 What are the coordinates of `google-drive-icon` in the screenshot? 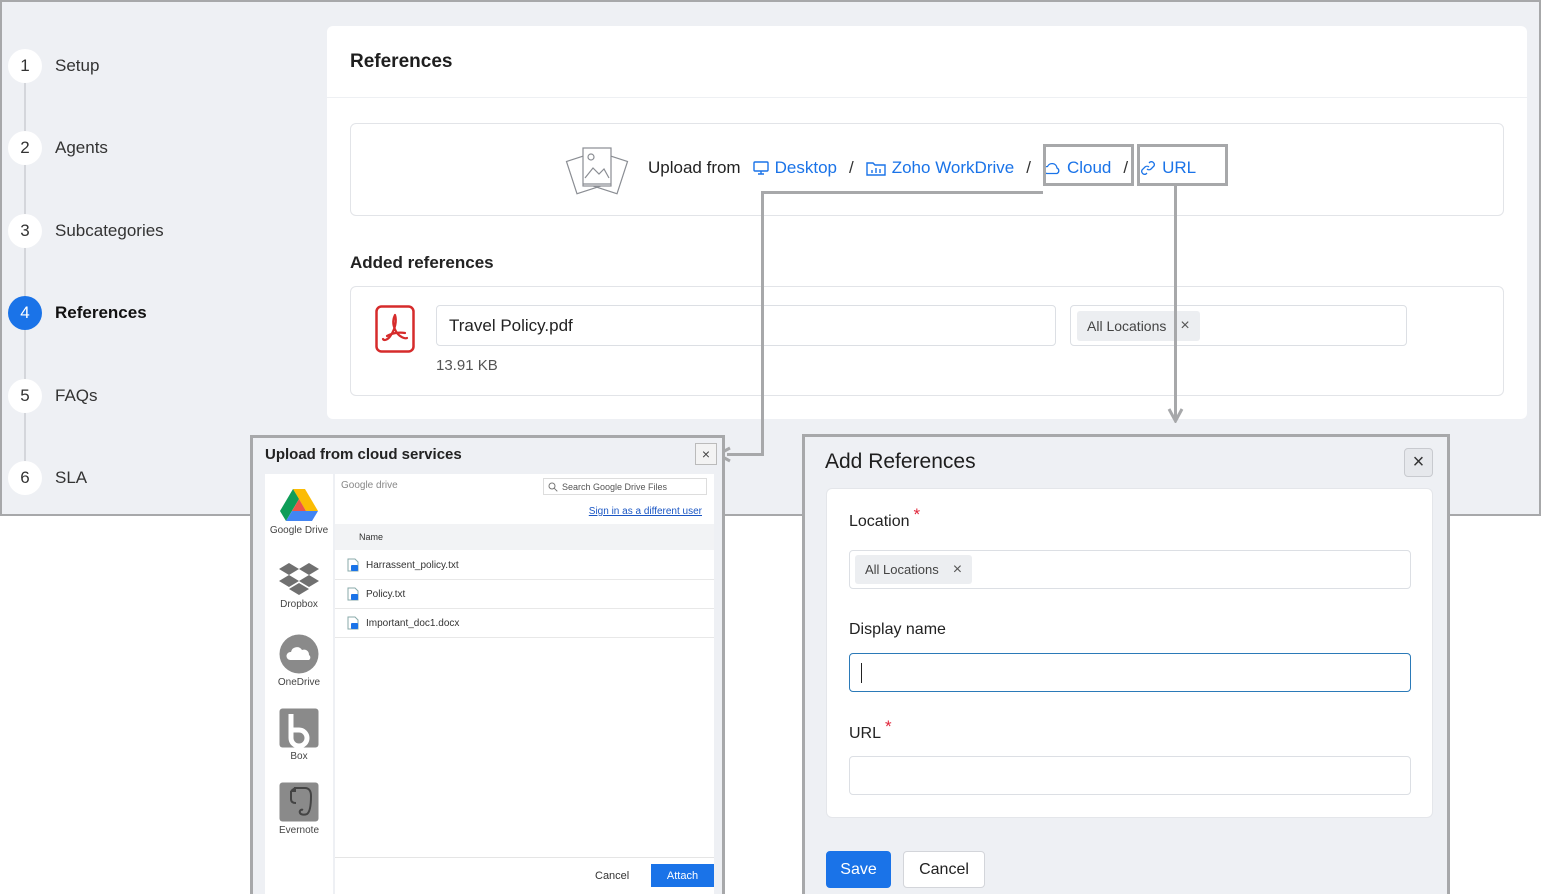 It's located at (299, 505).